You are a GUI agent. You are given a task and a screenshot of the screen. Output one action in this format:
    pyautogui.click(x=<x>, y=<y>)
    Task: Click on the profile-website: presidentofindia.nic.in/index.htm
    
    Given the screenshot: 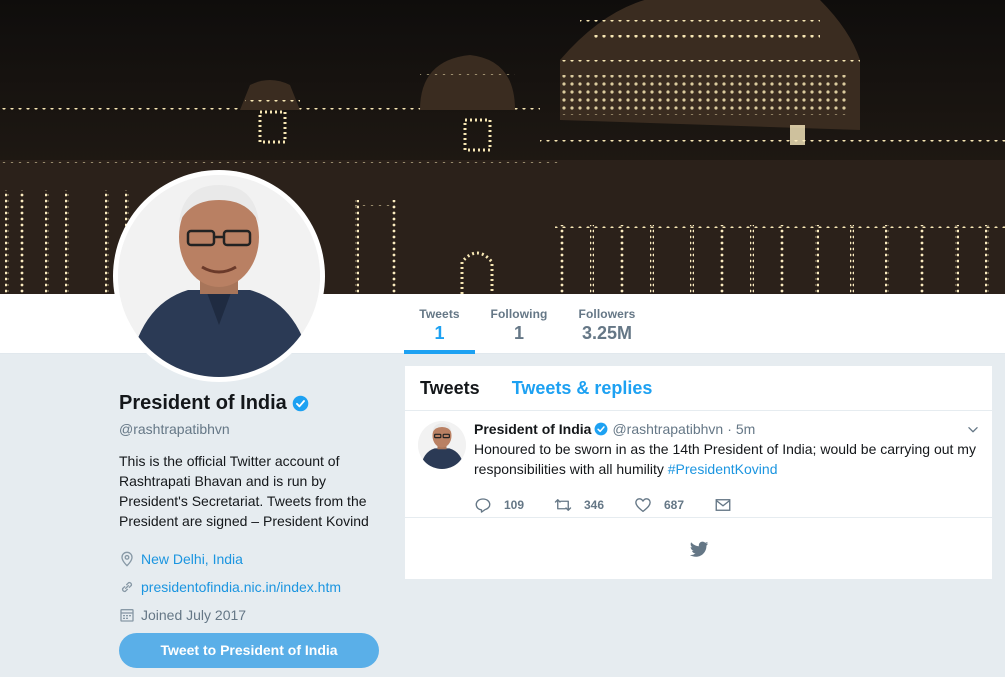 What is the action you would take?
    pyautogui.click(x=254, y=587)
    